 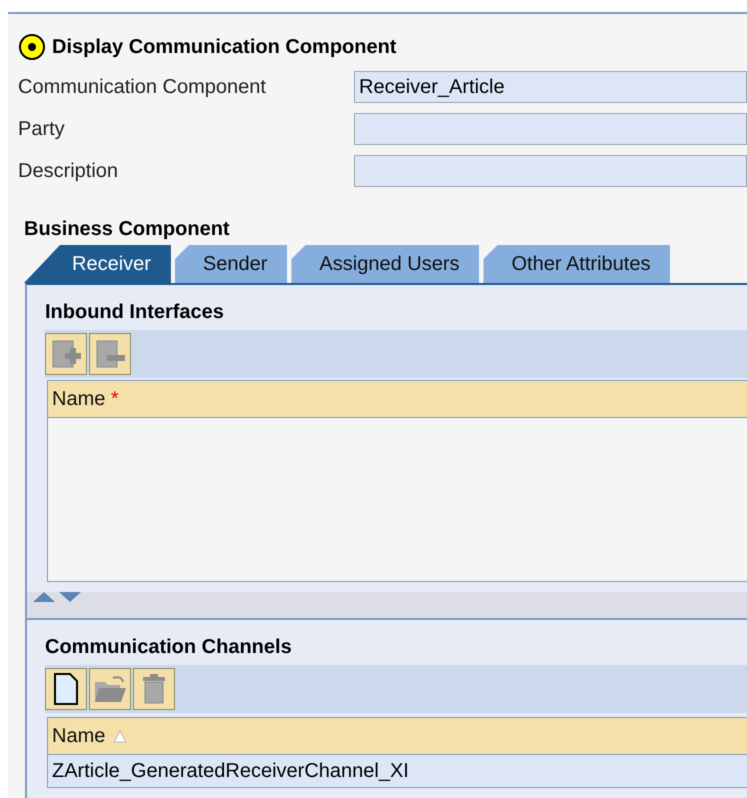 What do you see at coordinates (576, 264) in the screenshot?
I see `tab: Other Attributes` at bounding box center [576, 264].